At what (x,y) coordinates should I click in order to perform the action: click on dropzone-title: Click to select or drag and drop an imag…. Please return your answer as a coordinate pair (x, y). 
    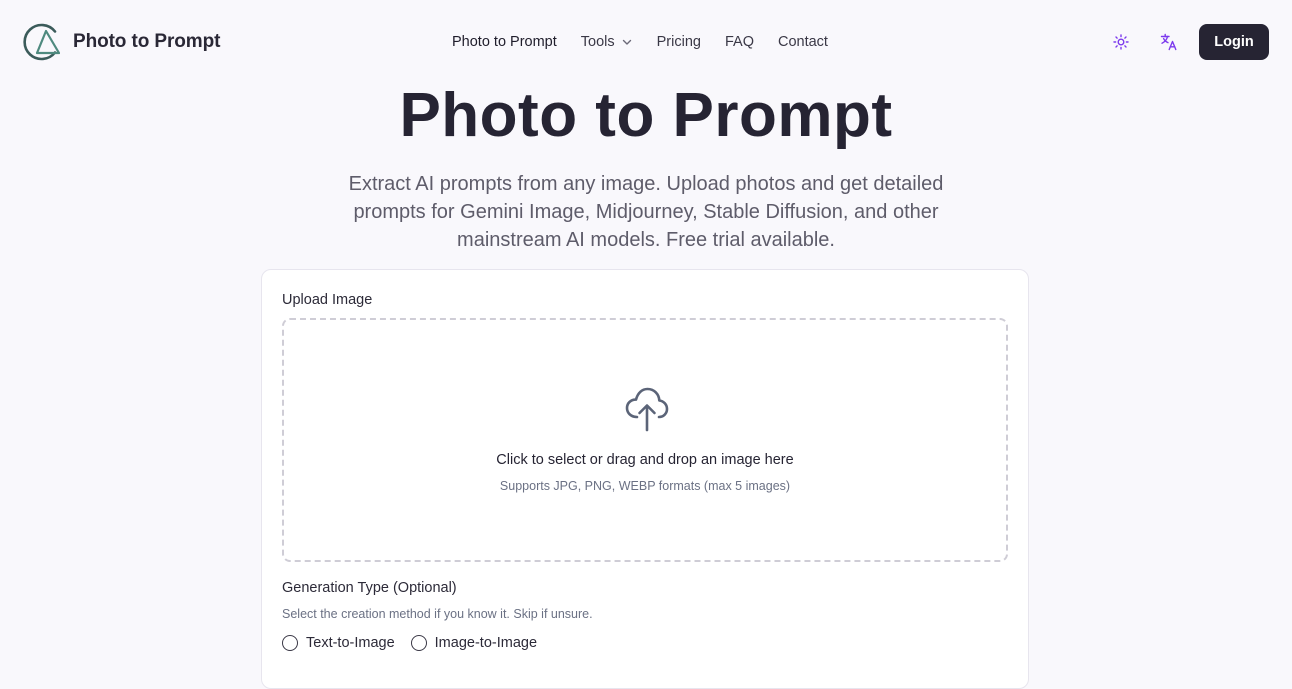
    Looking at the image, I should click on (645, 460).